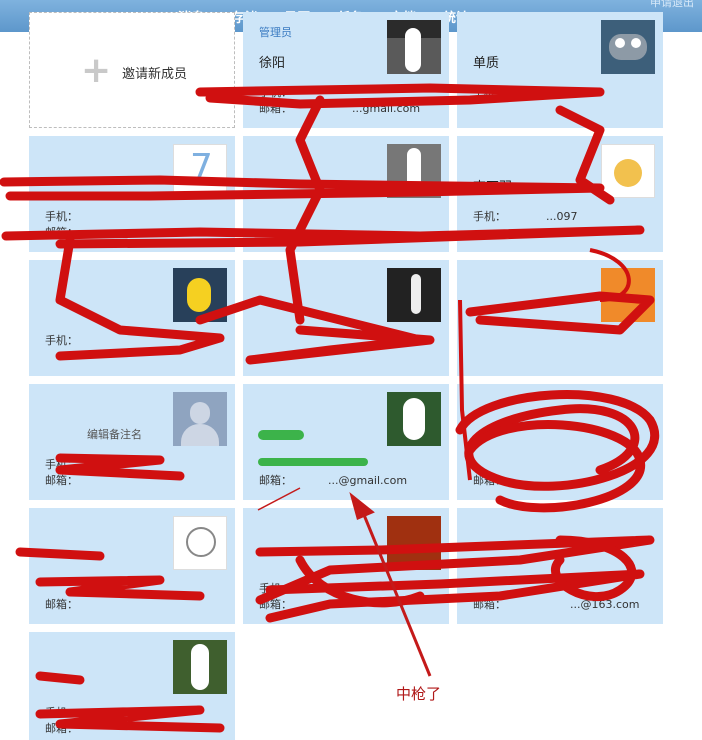 The image size is (702, 740). What do you see at coordinates (525, 216) in the screenshot?
I see `member-phone: 手机： ...097` at bounding box center [525, 216].